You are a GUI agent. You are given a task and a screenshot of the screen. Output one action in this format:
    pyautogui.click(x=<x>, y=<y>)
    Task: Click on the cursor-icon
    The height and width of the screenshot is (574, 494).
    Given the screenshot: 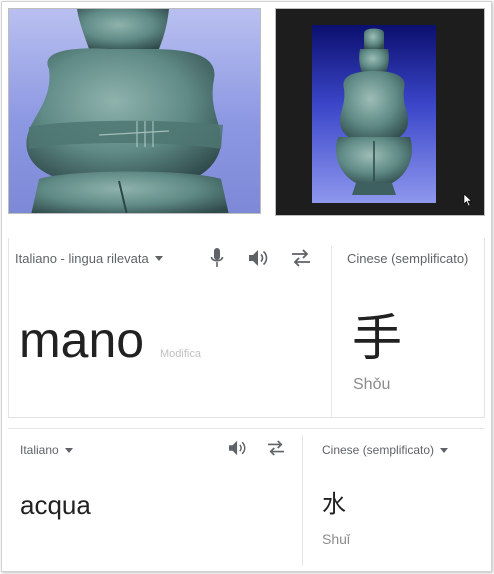 What is the action you would take?
    pyautogui.click(x=468, y=200)
    